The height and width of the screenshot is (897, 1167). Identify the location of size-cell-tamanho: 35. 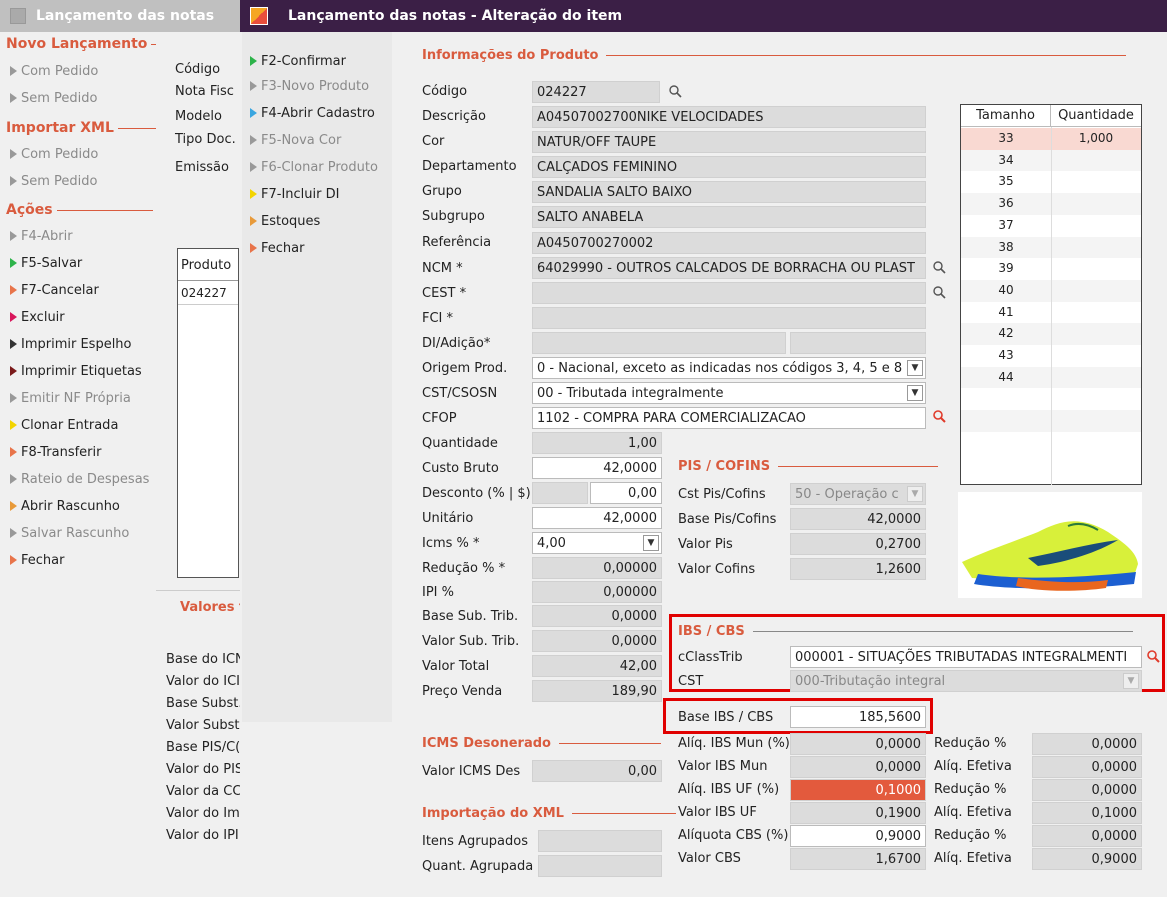
(1006, 181).